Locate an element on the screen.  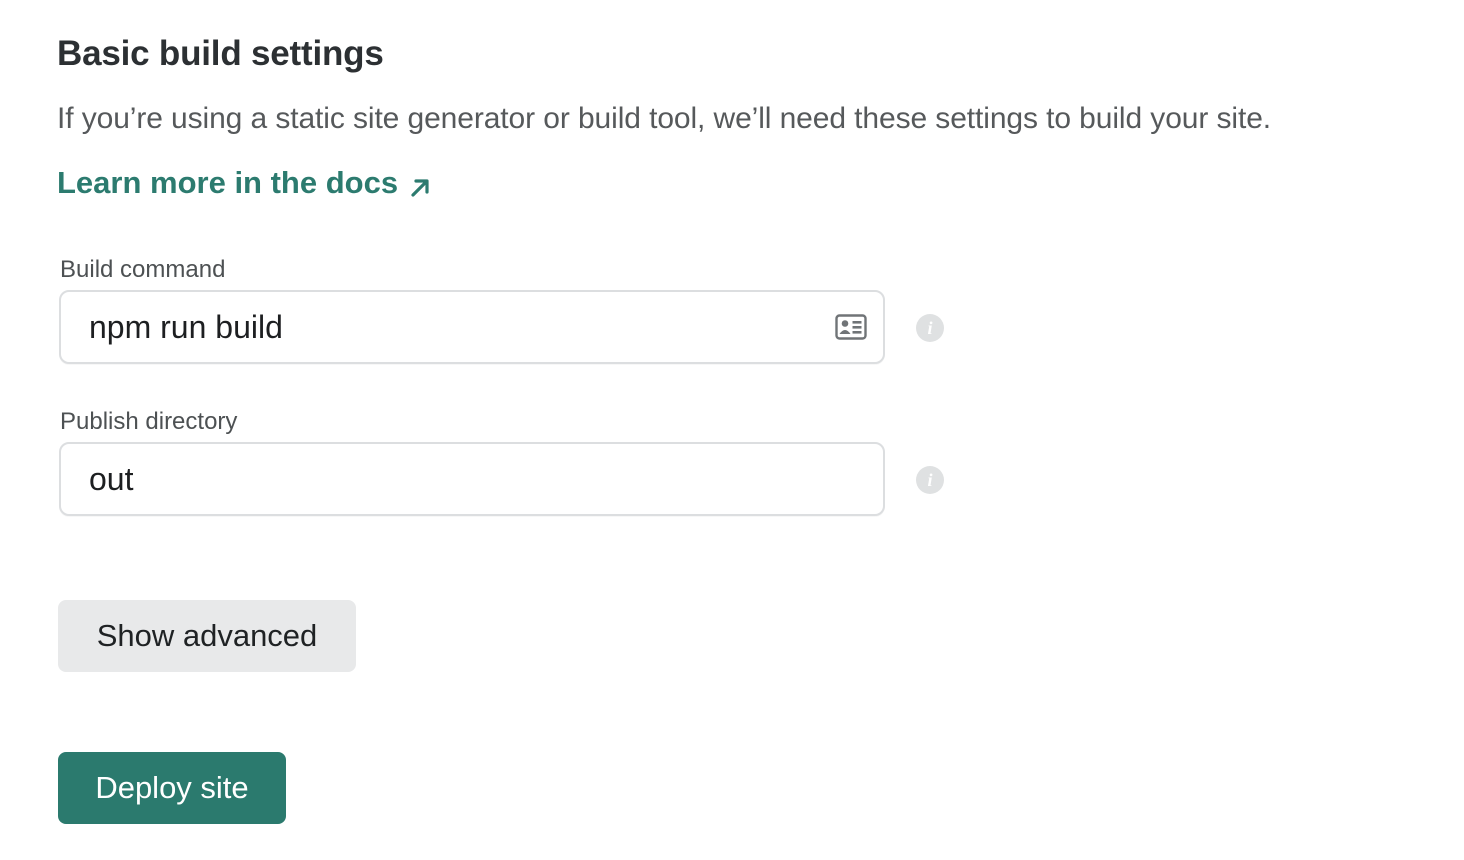
show-advanced-button: Show advanced is located at coordinates (207, 636).